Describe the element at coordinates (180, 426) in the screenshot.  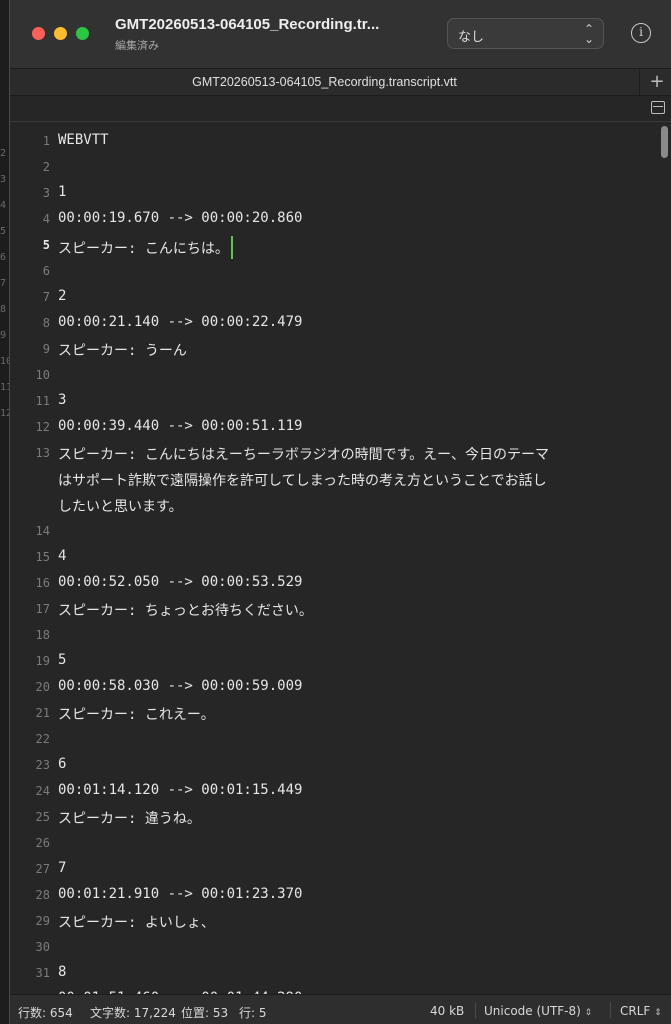
I see `text-line: 00:00:39.440 --> 00:00:51.119` at that location.